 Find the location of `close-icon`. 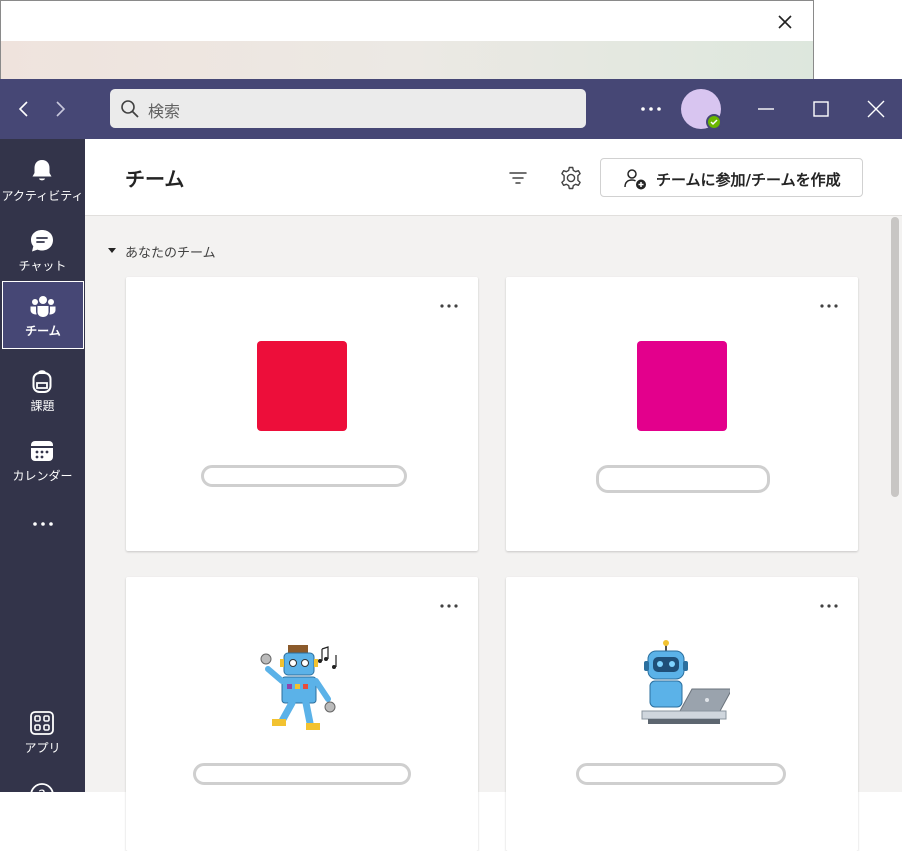

close-icon is located at coordinates (785, 22).